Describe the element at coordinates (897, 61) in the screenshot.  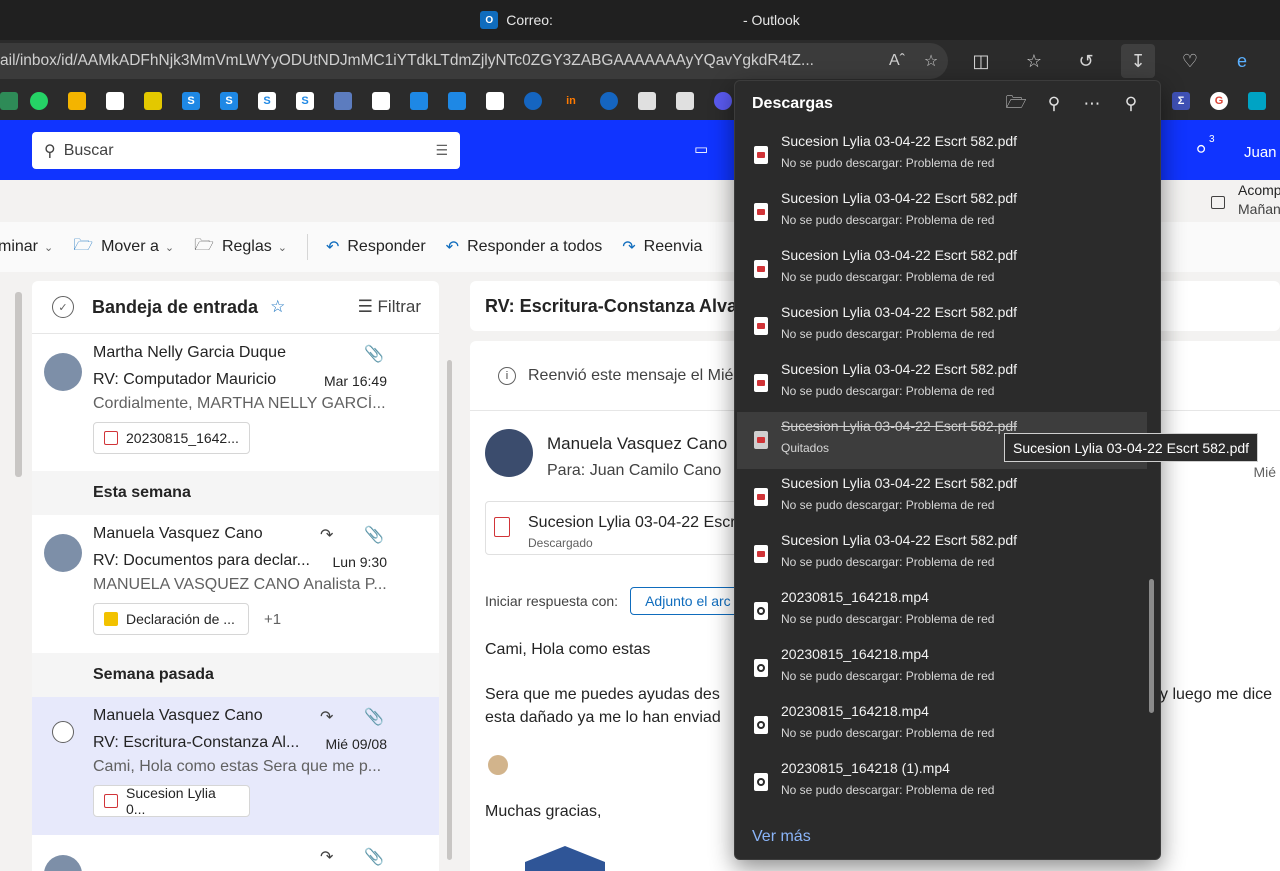
I see `read-aloud-icon: Aˆ` at that location.